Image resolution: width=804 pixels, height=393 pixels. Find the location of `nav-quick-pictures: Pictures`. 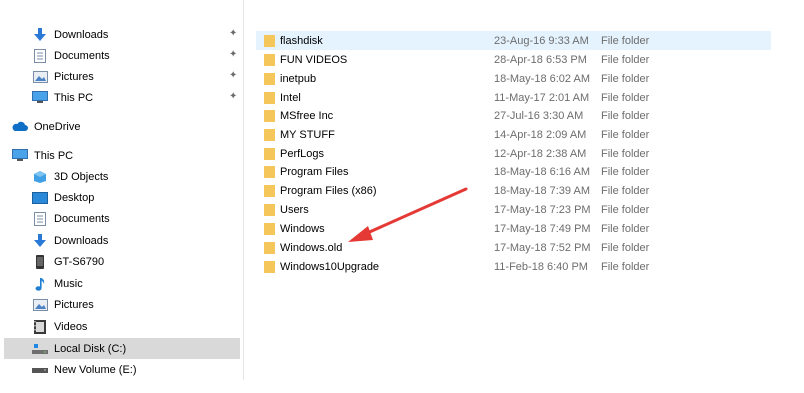

nav-quick-pictures: Pictures is located at coordinates (63, 76).